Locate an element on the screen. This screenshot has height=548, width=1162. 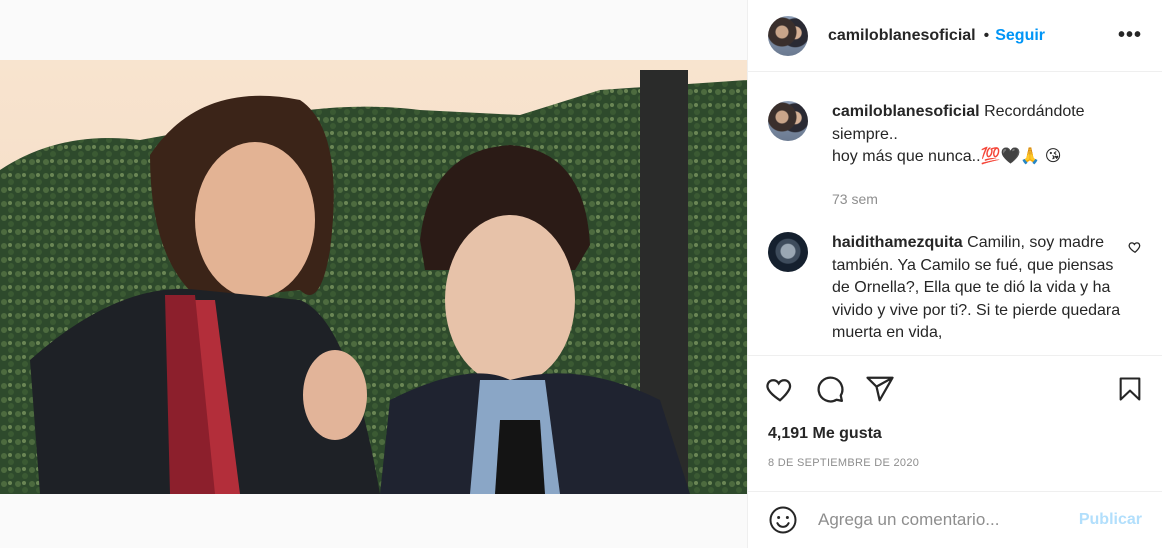
follow-button: Seguir is located at coordinates (1020, 36).